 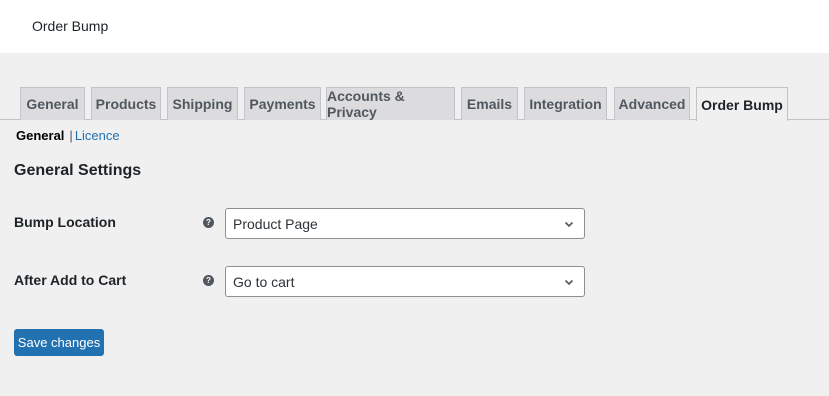 What do you see at coordinates (70, 280) in the screenshot?
I see `after-add-to-cart-label: After Add to Cart` at bounding box center [70, 280].